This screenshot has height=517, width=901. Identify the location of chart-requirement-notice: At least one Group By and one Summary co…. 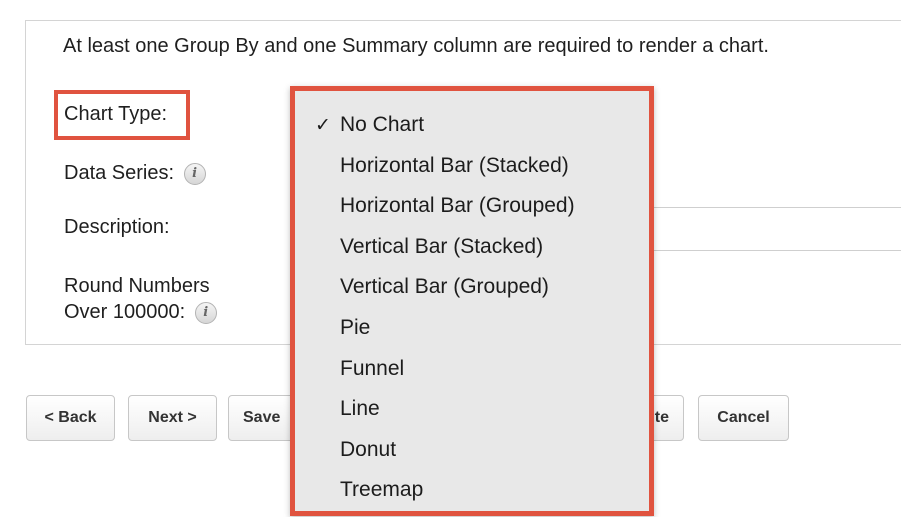
(416, 46).